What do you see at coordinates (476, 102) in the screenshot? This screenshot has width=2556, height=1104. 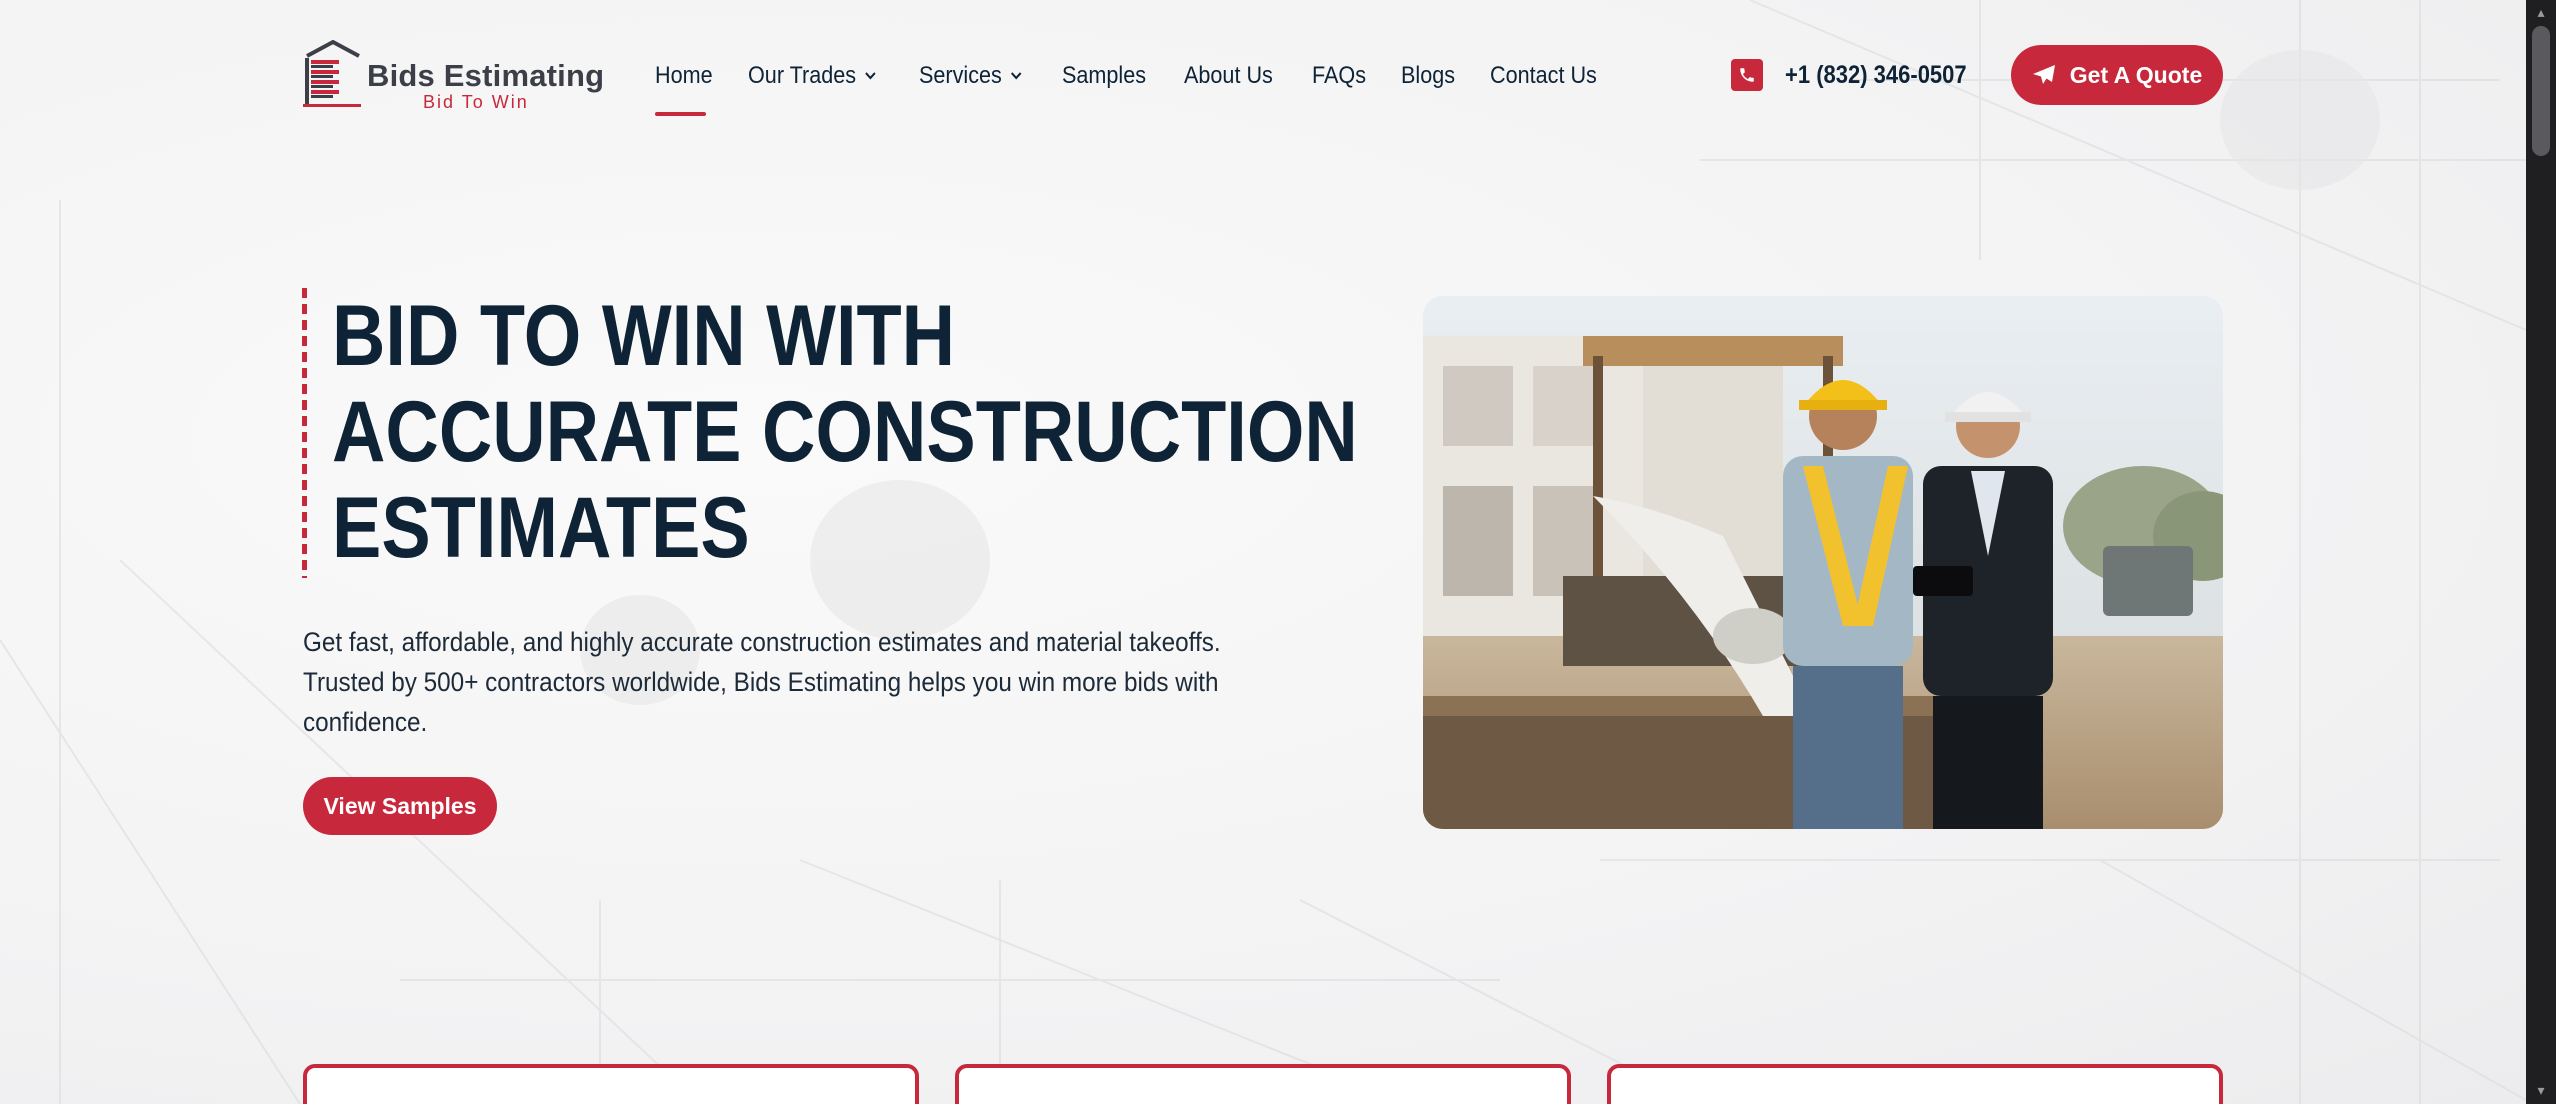 I see `brand-tagline: Bid To Win` at bounding box center [476, 102].